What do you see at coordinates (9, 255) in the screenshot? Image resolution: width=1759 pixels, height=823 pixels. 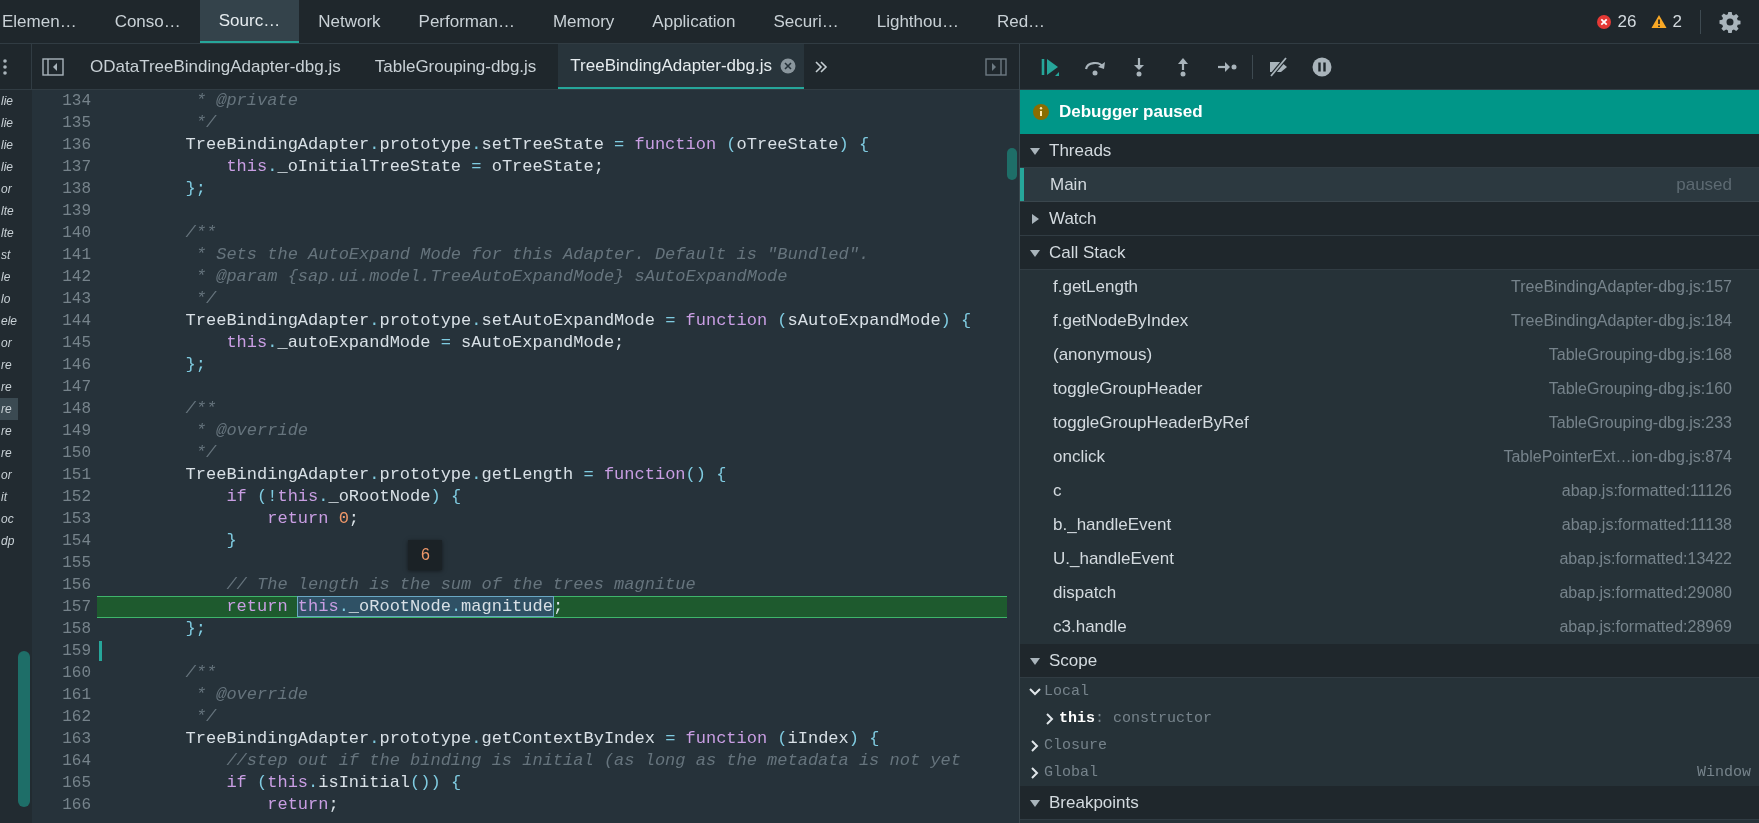 I see `file-item: st` at bounding box center [9, 255].